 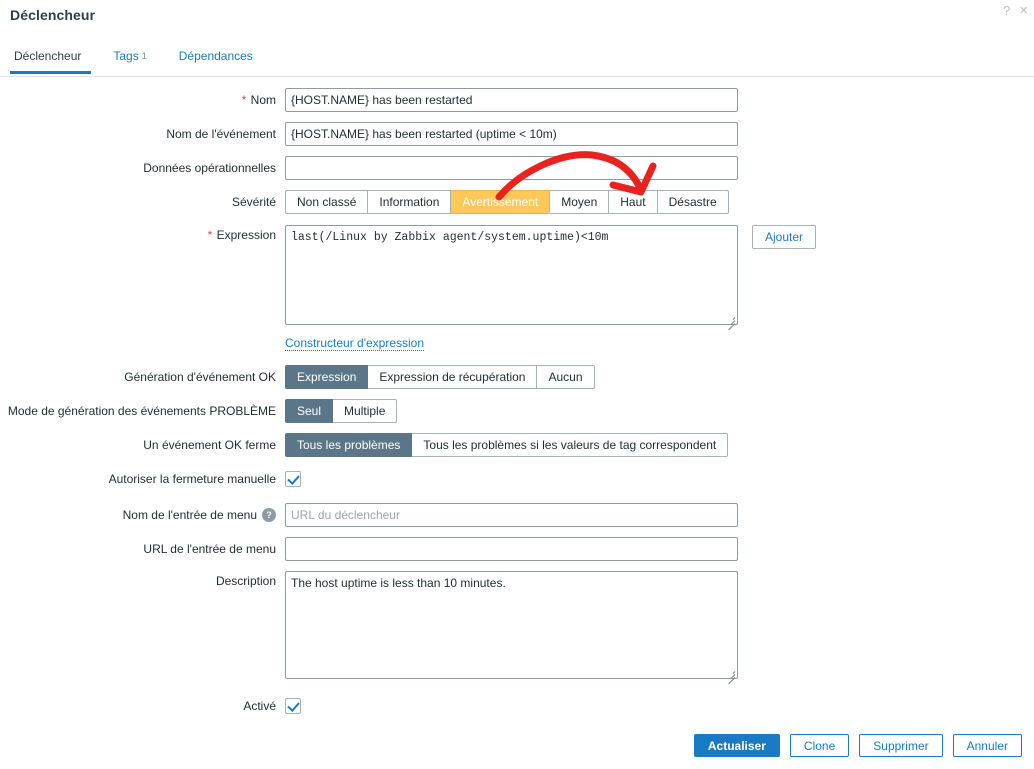 I want to click on tab-tags: Tags 1, so click(x=129, y=60).